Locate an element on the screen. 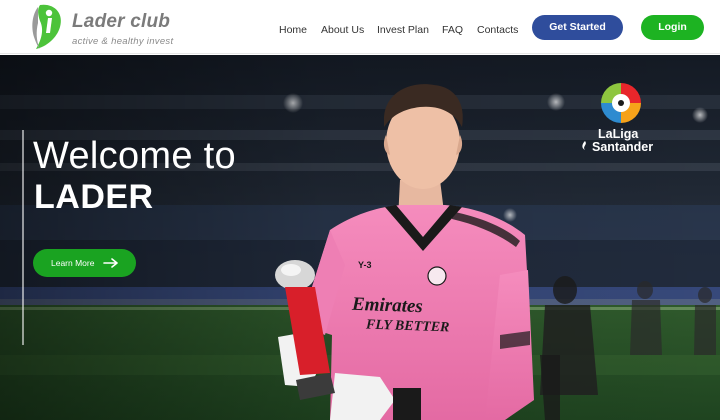  learn-more-label: Learn More is located at coordinates (73, 263).